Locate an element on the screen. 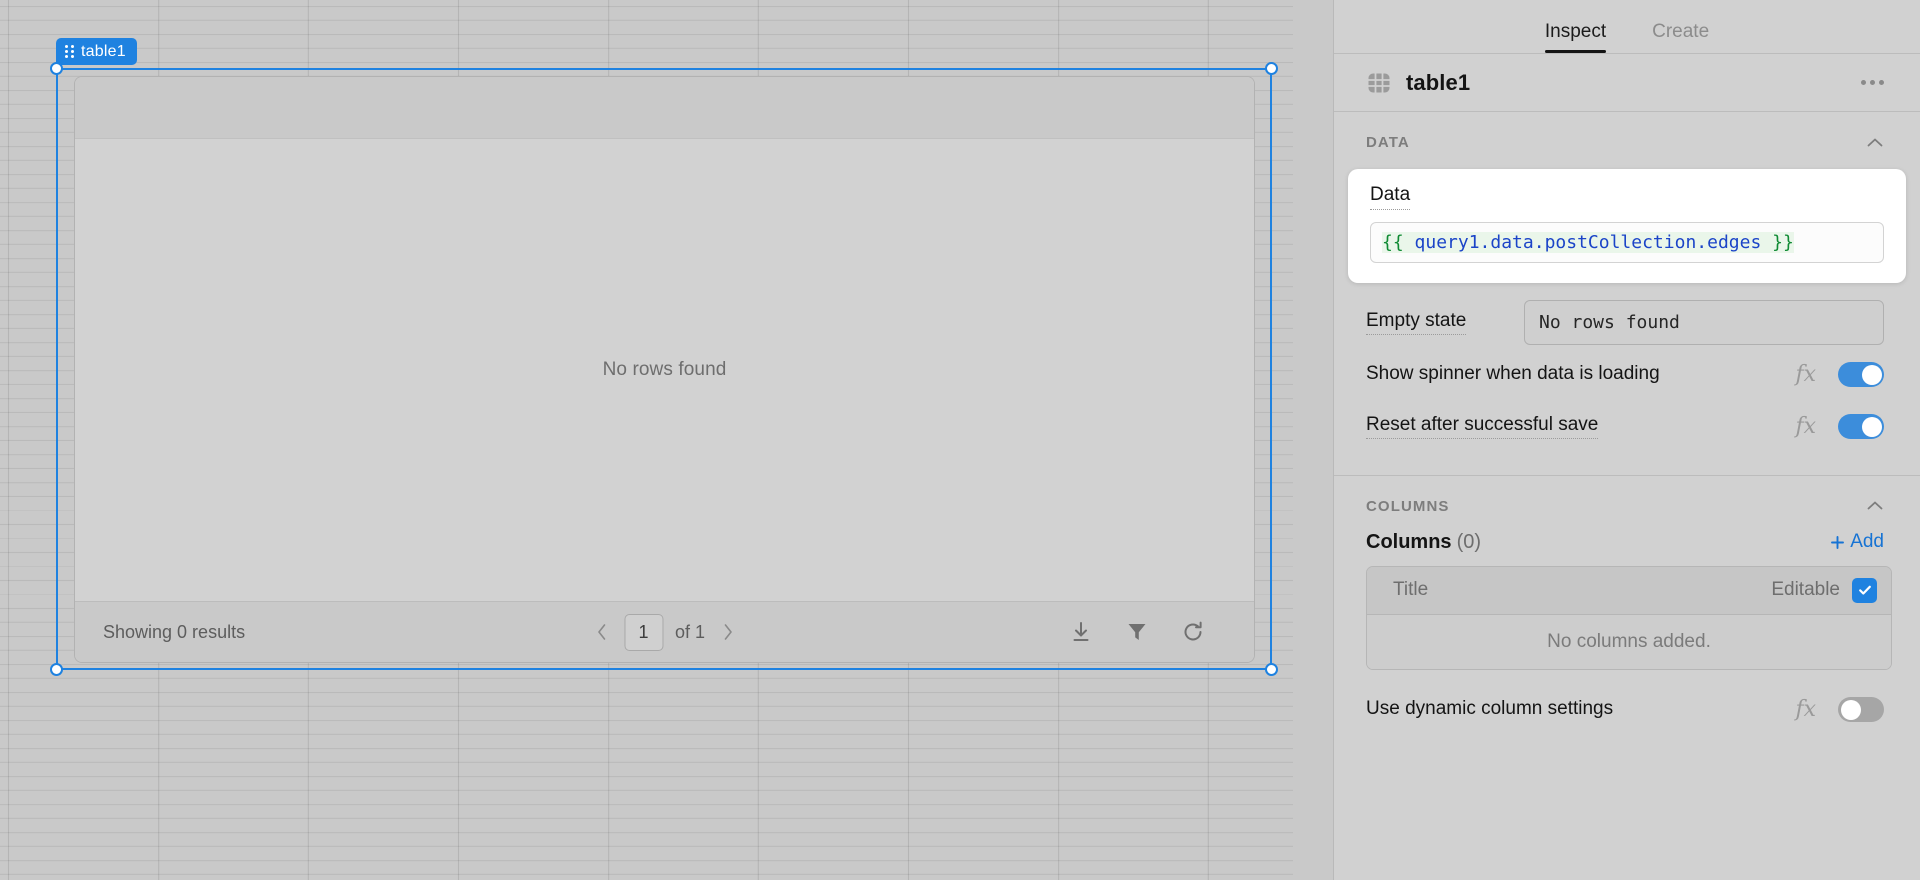  dynamic-column-settings-row: Use dynamic column settings fx is located at coordinates (1627, 710).